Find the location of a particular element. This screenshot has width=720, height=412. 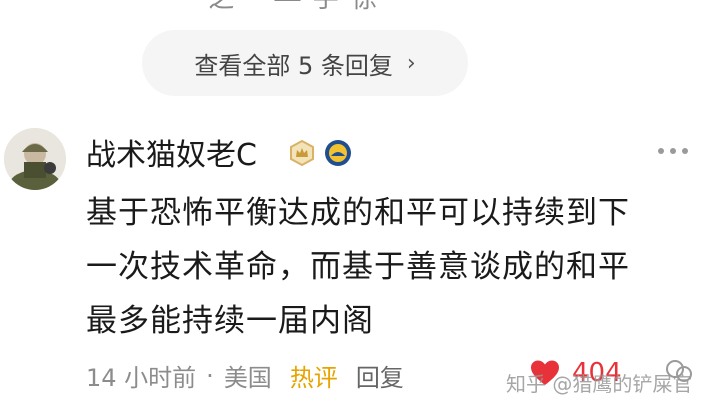

avatar is located at coordinates (35, 159).